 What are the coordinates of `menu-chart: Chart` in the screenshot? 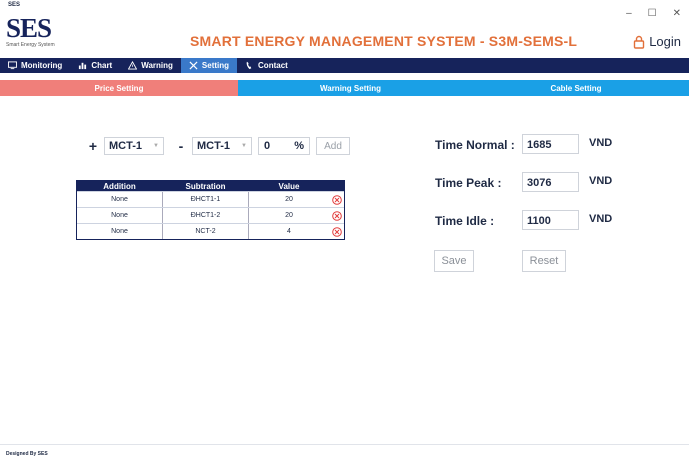 It's located at (95, 65).